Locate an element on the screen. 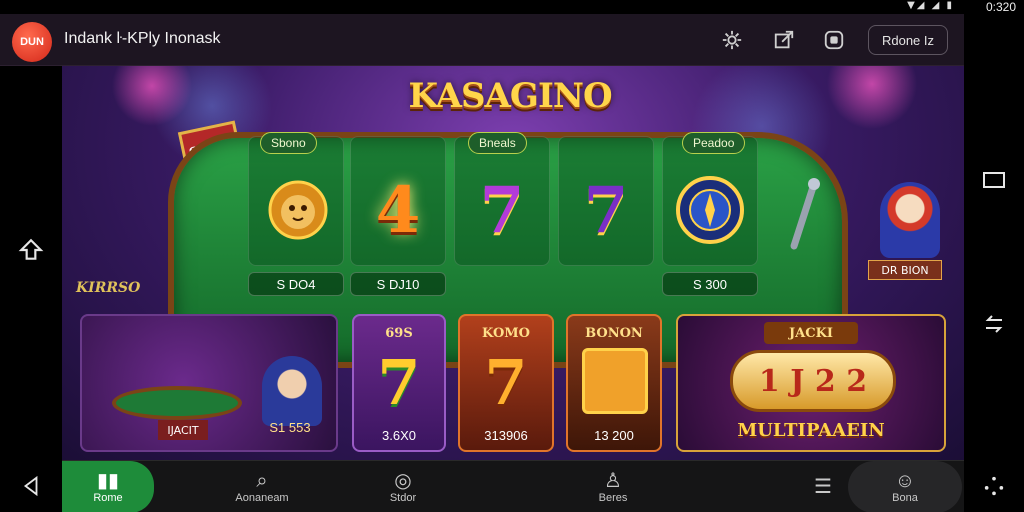 The width and height of the screenshot is (1024, 512). tile-title-4: BONON is located at coordinates (614, 333).